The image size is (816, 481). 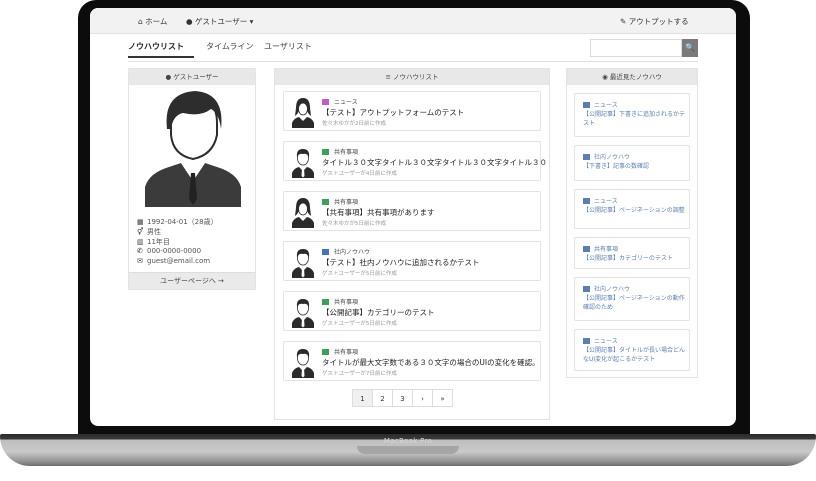 What do you see at coordinates (378, 312) in the screenshot?
I see `item-title: 【公開記事】カテゴリーのテスト` at bounding box center [378, 312].